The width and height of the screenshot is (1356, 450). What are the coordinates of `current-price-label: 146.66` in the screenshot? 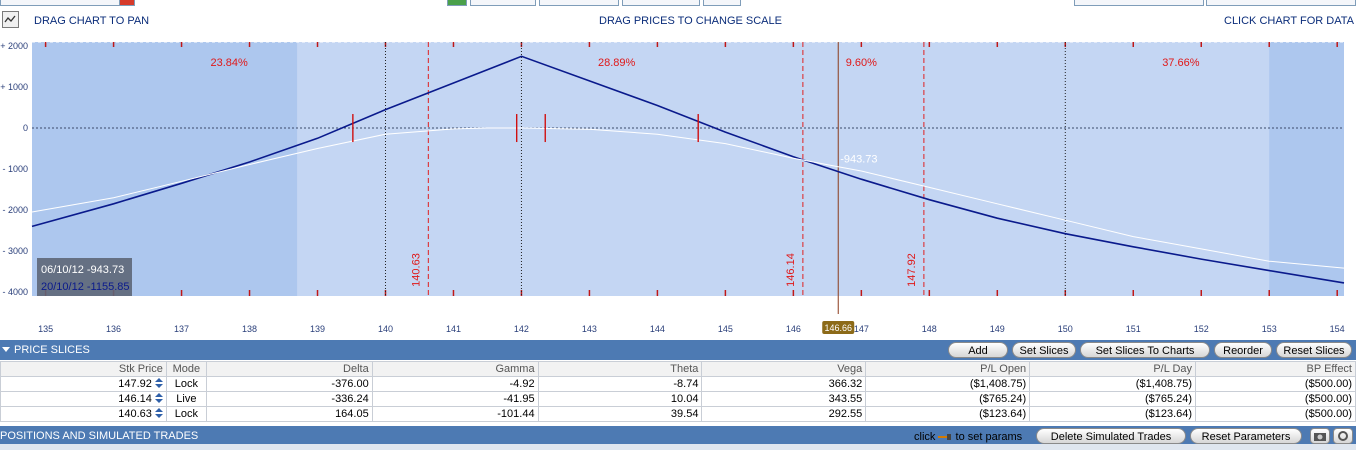 It's located at (838, 328).